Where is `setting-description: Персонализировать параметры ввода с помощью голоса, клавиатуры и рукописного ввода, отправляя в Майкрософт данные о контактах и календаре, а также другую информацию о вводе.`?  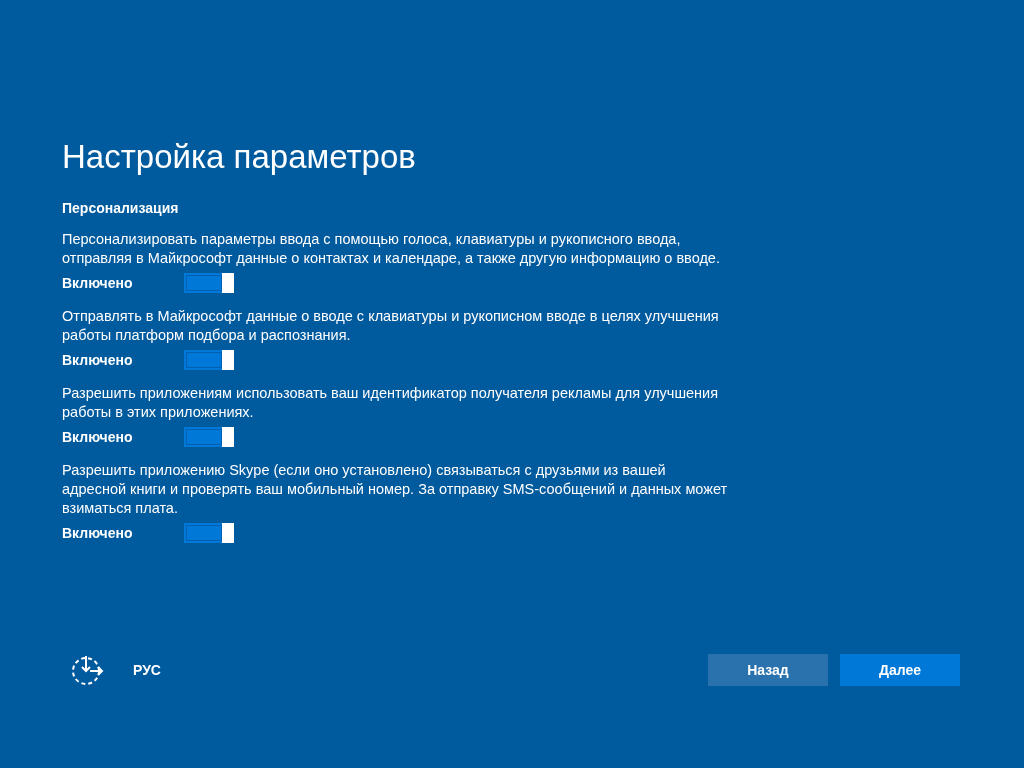 setting-description: Персонализировать параметры ввода с помощью голоса, клавиатуры и рукописного ввода, отправляя в Майкрософт данные о контактах и календаре, а также другую информацию о вводе. is located at coordinates (391, 249).